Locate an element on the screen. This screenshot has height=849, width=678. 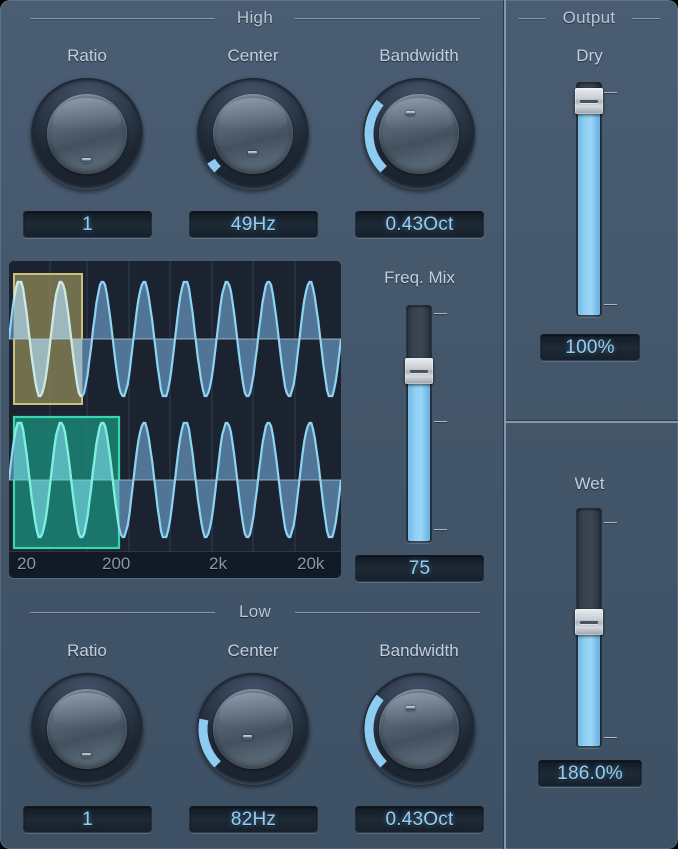
low-section-rule-right is located at coordinates (387, 613).